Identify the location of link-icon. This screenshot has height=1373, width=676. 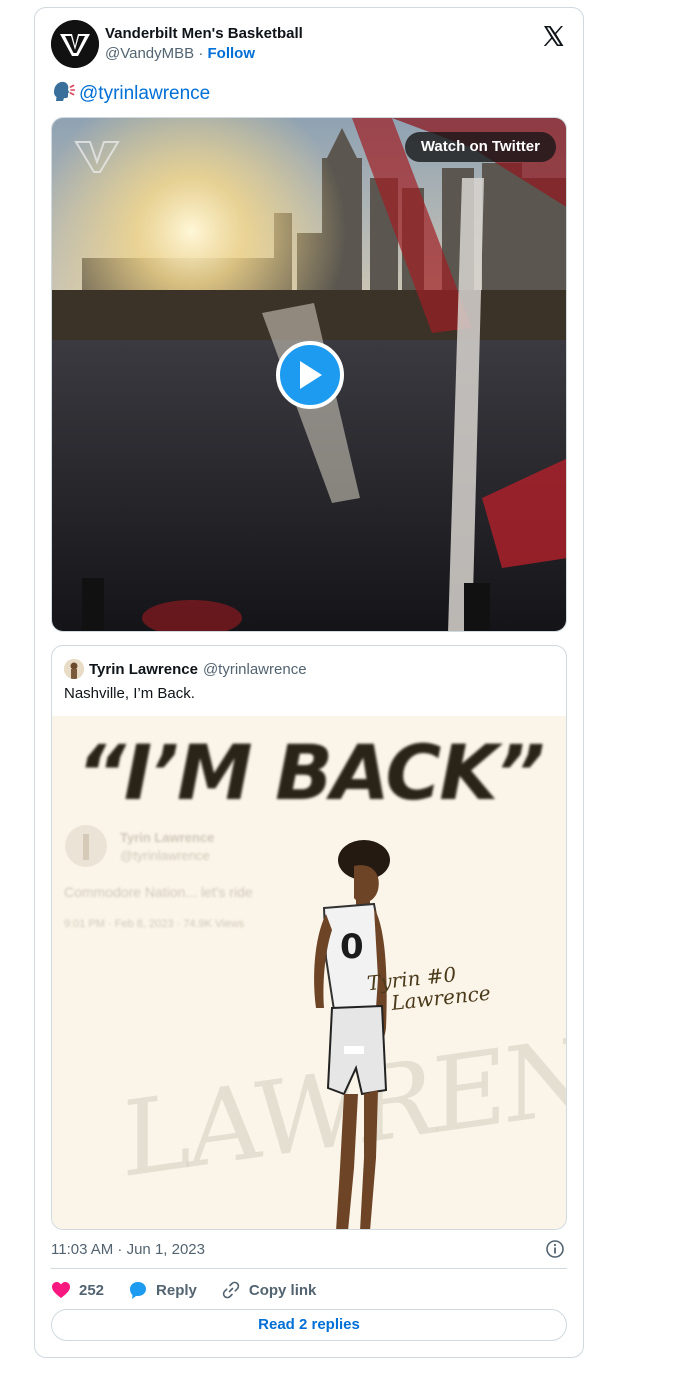
(231, 1290).